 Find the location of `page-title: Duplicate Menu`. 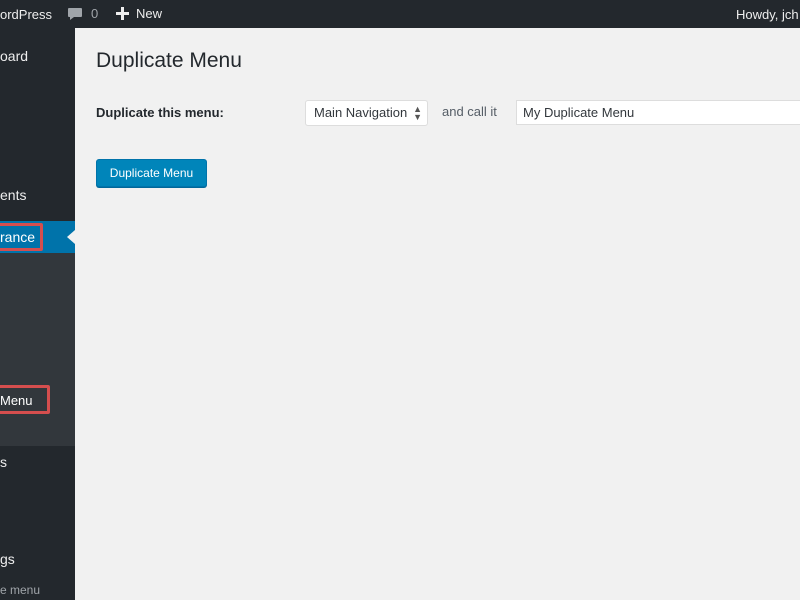

page-title: Duplicate Menu is located at coordinates (169, 60).